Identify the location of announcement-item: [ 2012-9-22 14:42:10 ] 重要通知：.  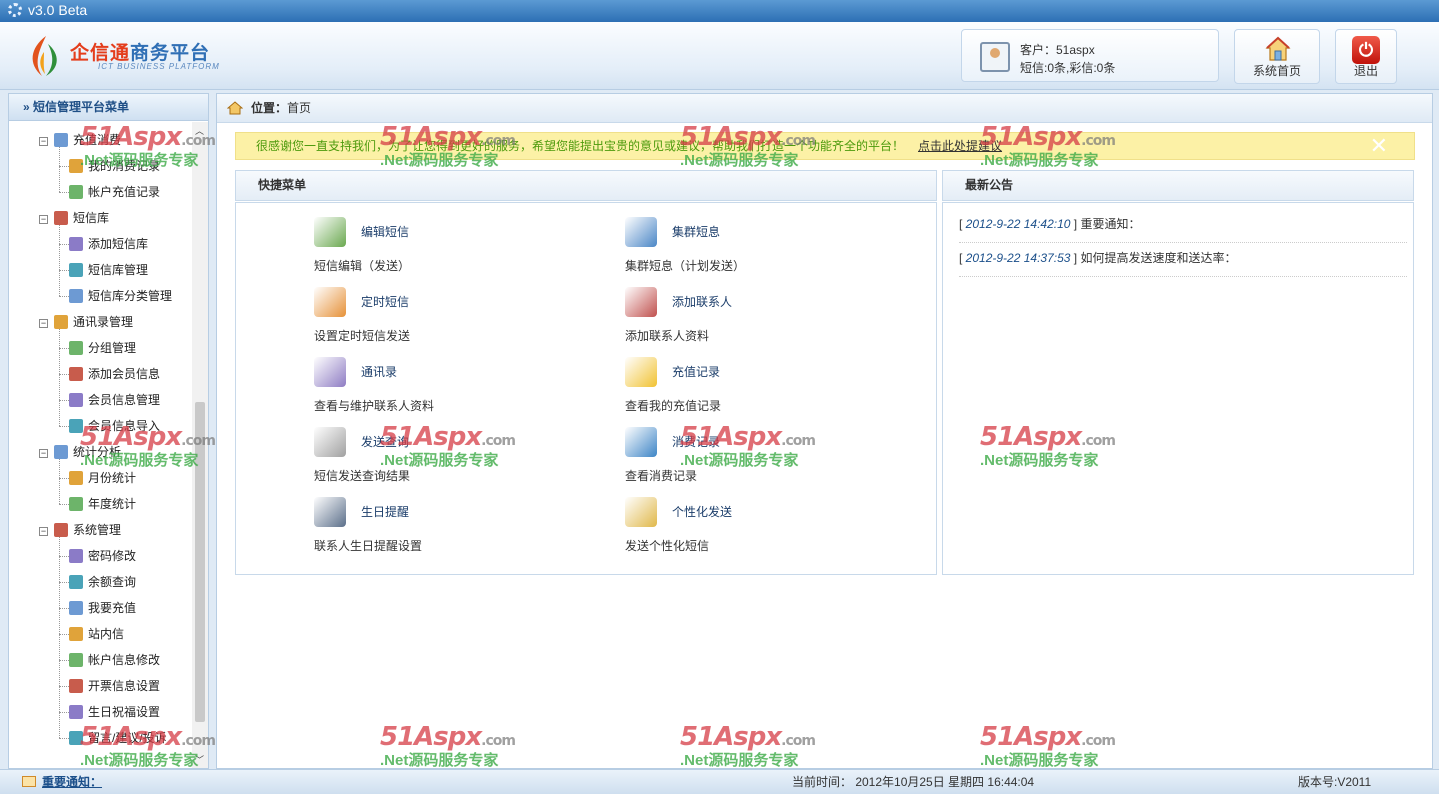
(1183, 226).